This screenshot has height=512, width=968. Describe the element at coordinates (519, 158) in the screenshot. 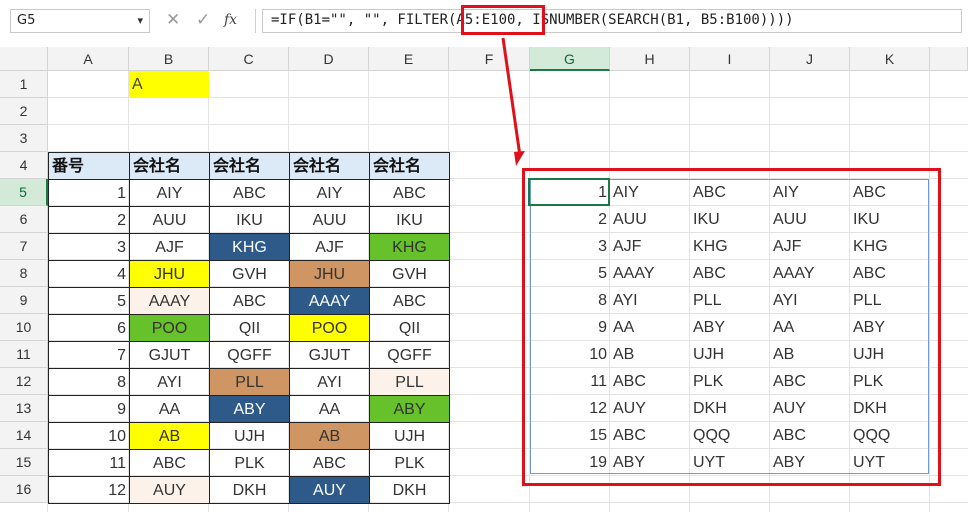

I see `arrow-head` at that location.